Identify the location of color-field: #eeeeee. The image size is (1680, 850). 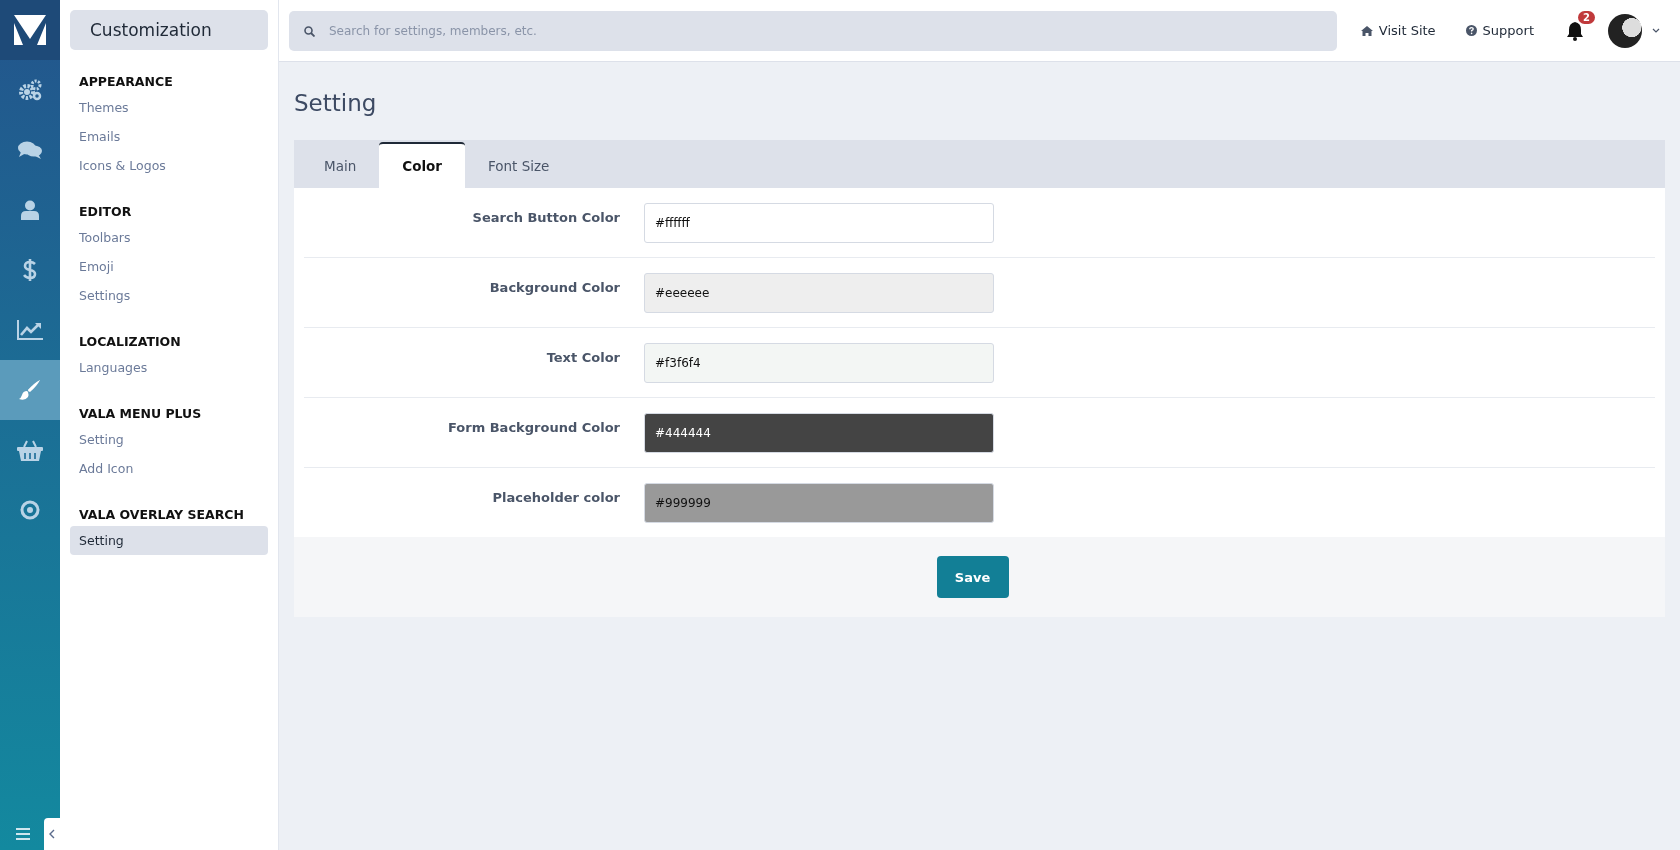
(819, 292).